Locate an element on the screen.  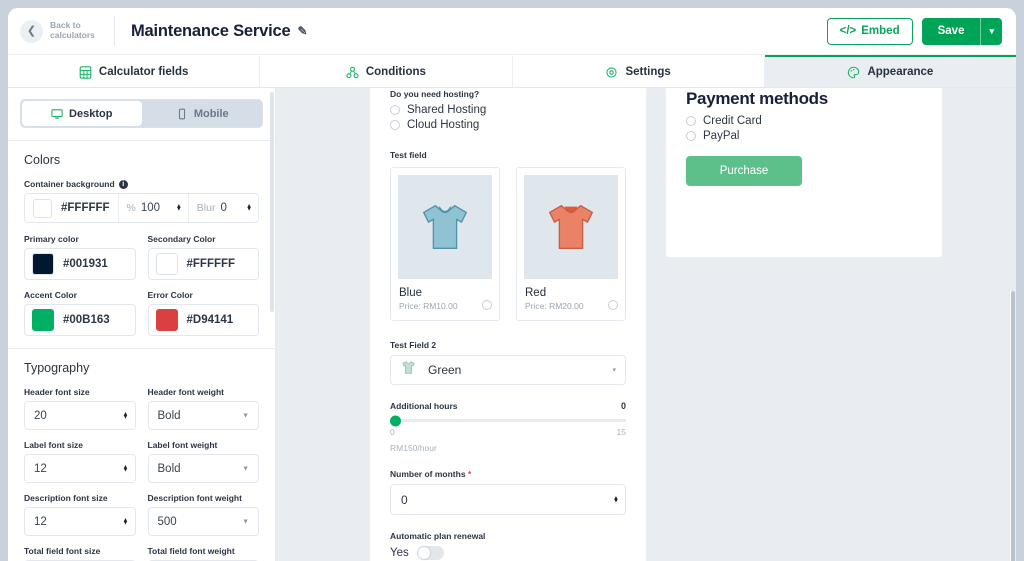
description-font-weight-value: 500 is located at coordinates (167, 521).